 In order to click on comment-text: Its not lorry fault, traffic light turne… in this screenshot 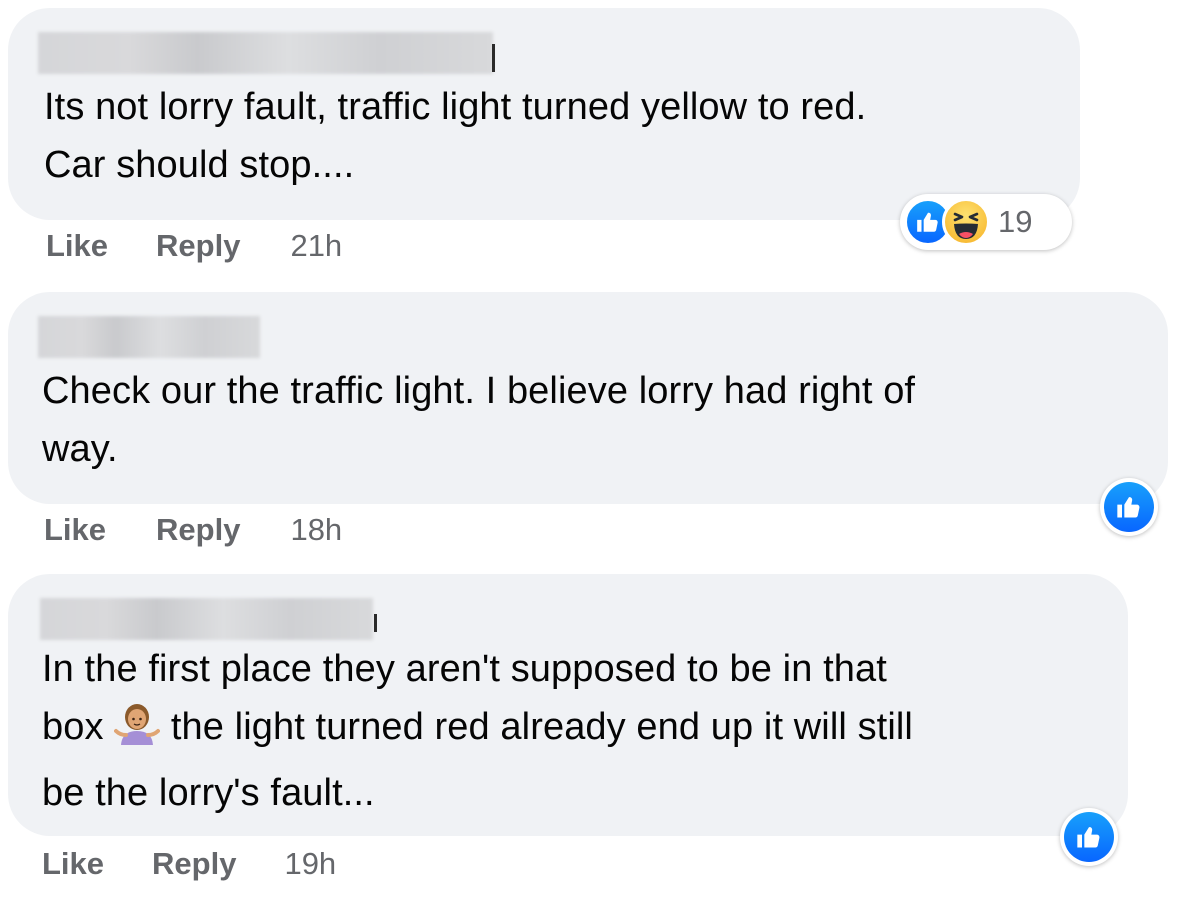, I will do `click(455, 136)`.